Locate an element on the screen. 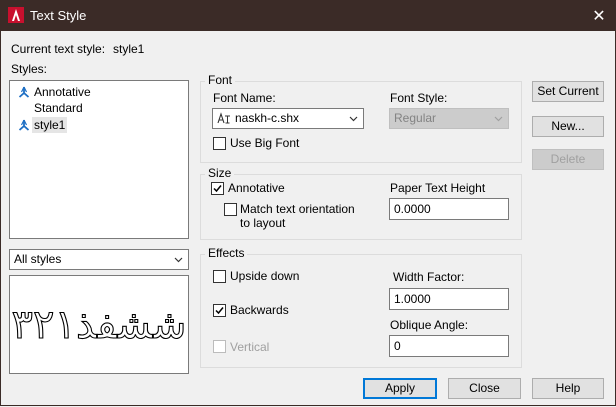 Image resolution: width=616 pixels, height=407 pixels. styles-filter-value: All styles is located at coordinates (38, 259).